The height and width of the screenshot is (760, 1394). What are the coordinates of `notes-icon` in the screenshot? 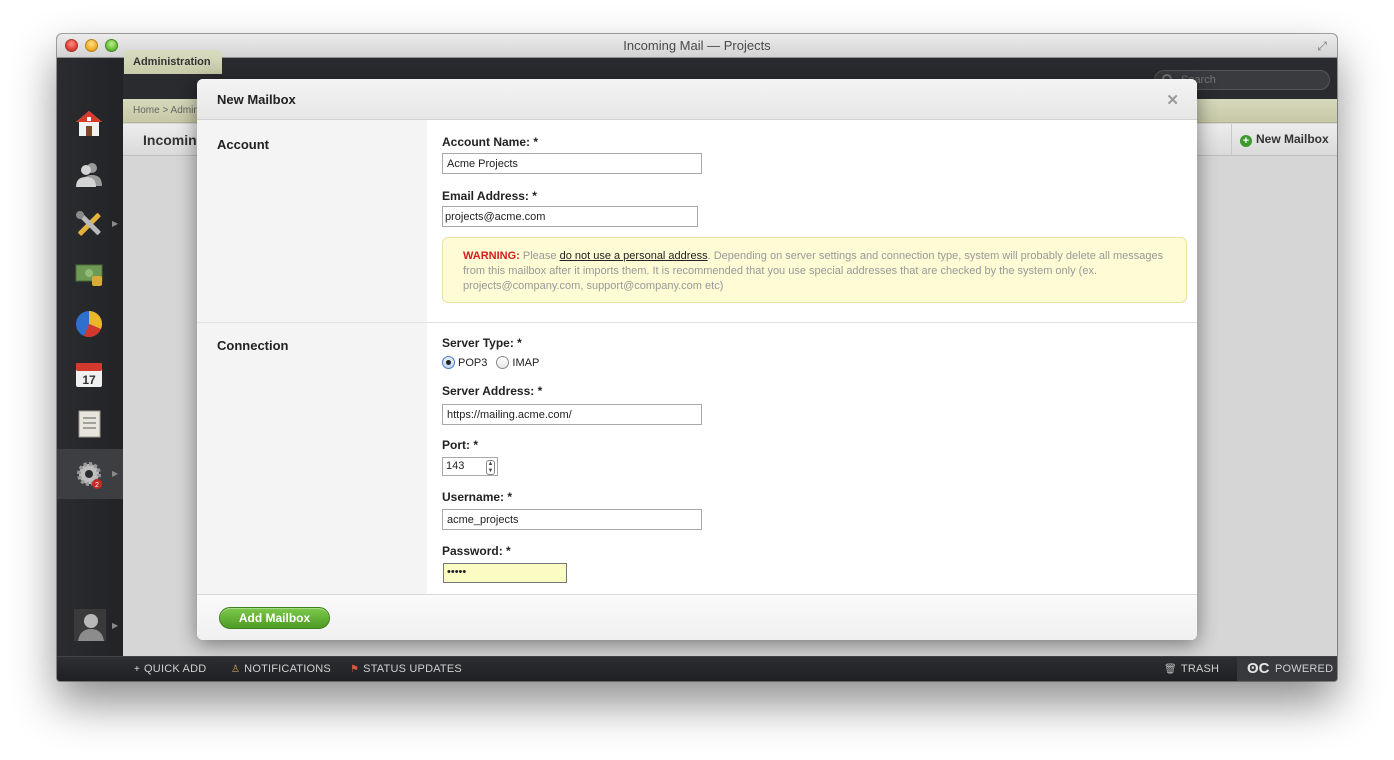 It's located at (89, 424).